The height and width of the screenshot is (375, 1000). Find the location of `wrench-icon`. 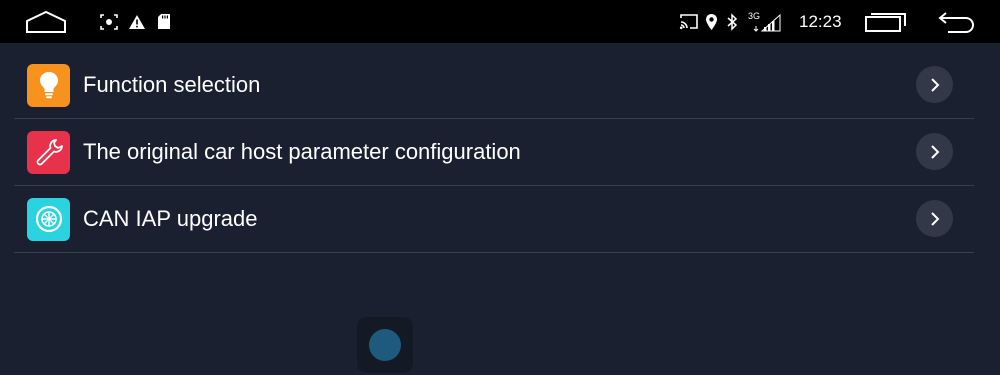

wrench-icon is located at coordinates (49, 152).